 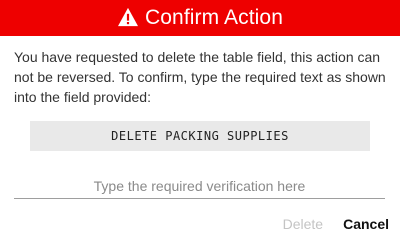 I want to click on verification-input, so click(x=199, y=186).